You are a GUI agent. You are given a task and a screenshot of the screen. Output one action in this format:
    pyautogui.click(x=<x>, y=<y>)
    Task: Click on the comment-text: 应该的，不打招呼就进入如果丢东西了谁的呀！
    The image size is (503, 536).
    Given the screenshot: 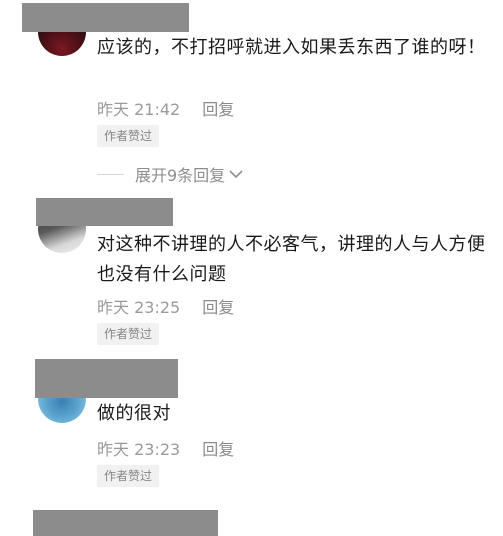 What is the action you would take?
    pyautogui.click(x=291, y=47)
    